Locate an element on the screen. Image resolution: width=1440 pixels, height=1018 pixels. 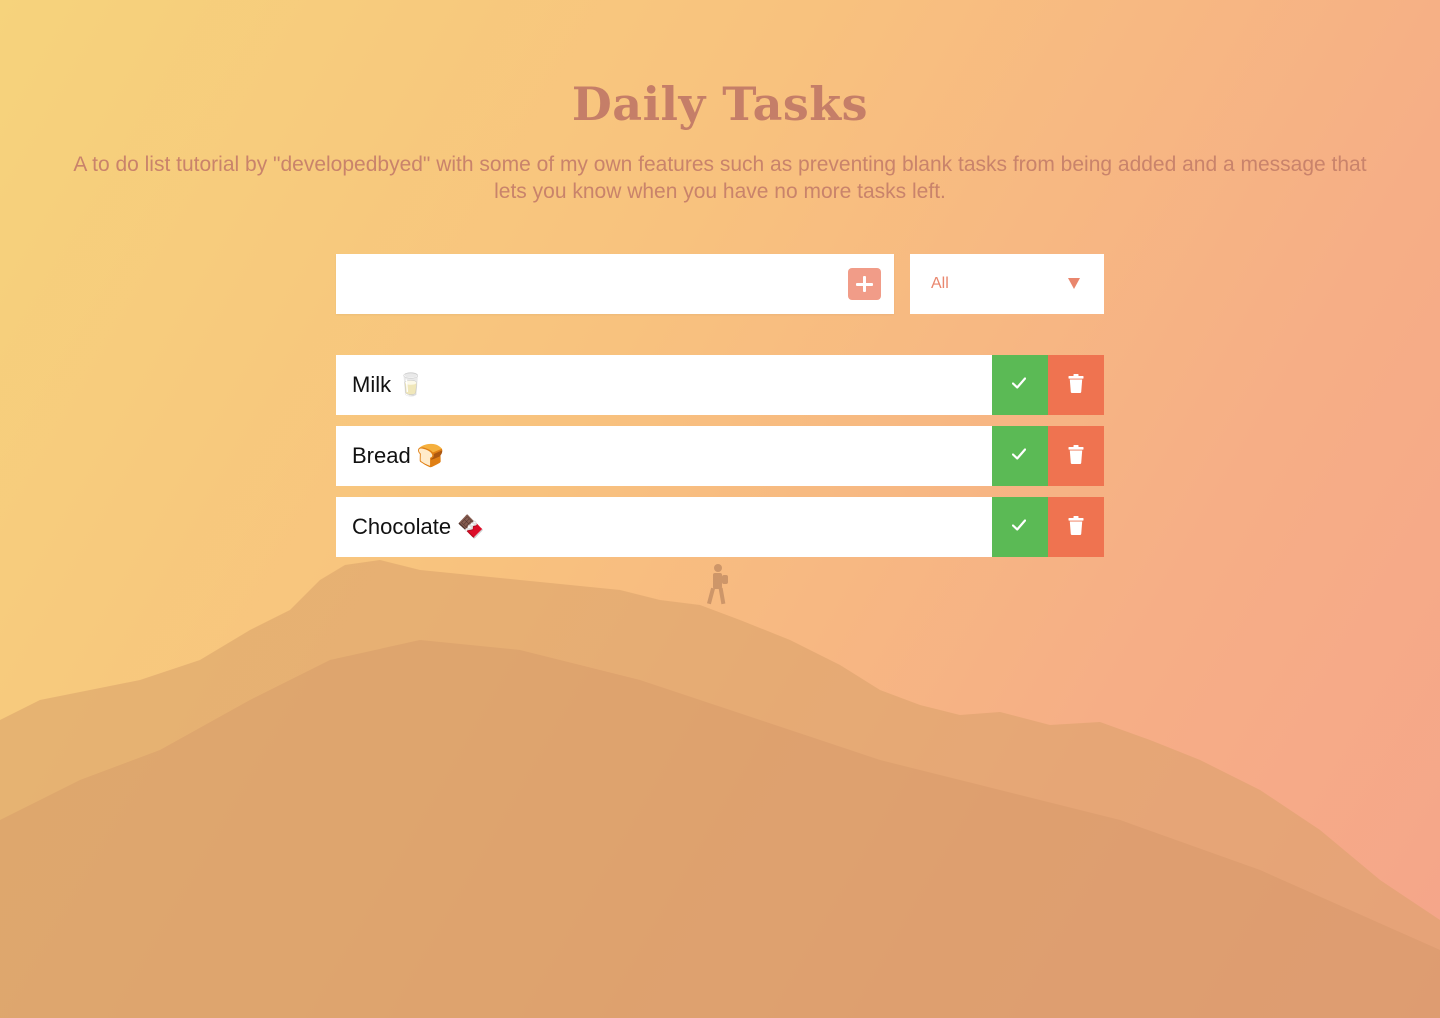
todo-item: Chocolate 🍫 is located at coordinates (720, 527).